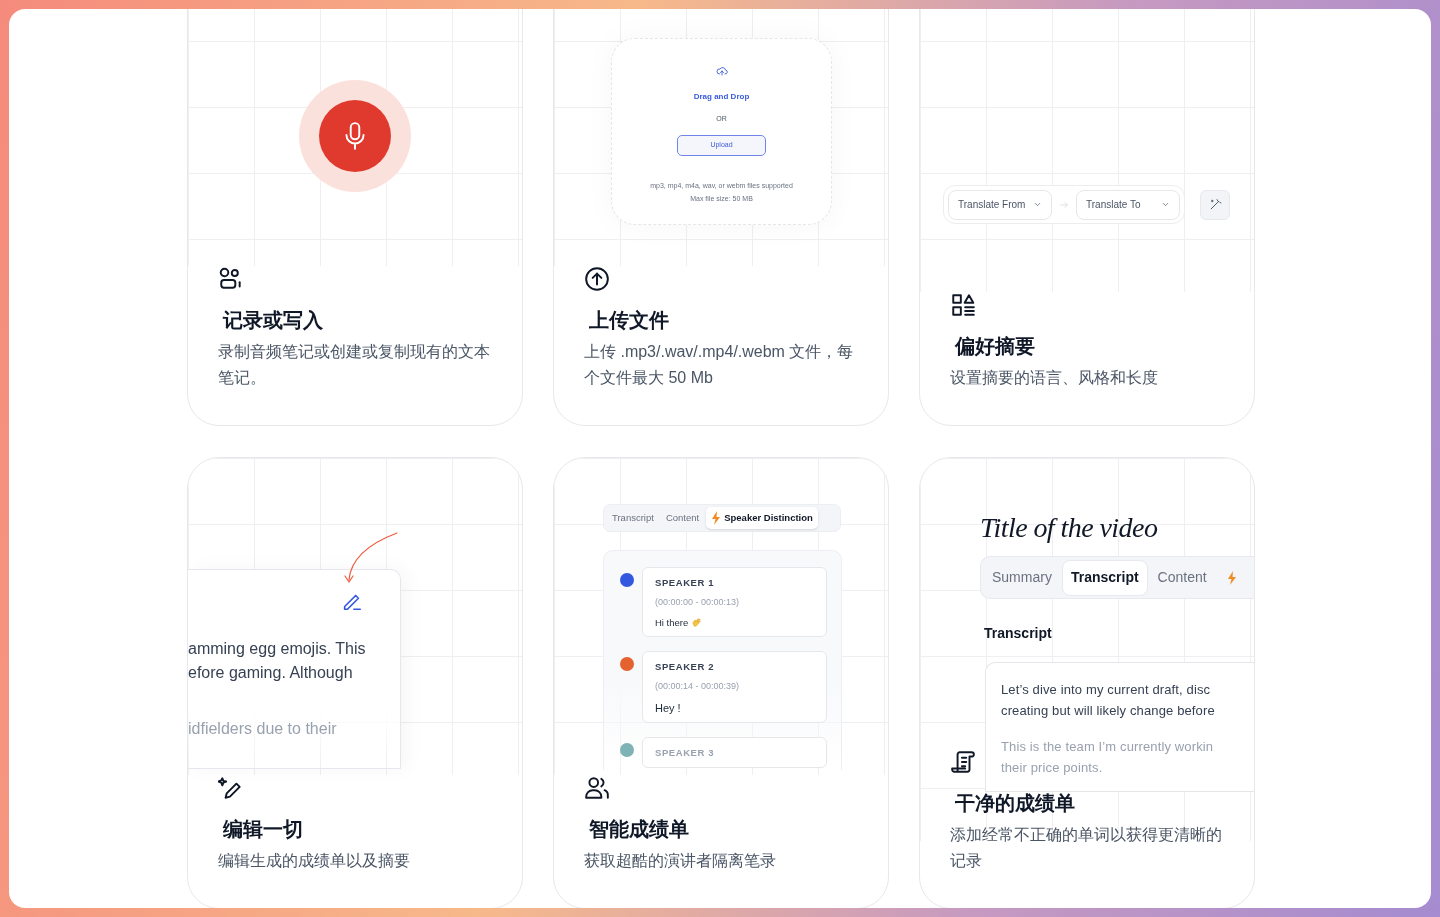  Describe the element at coordinates (698, 687) in the screenshot. I see `timestamp: (00:00:14 - 00:00:39)` at that location.